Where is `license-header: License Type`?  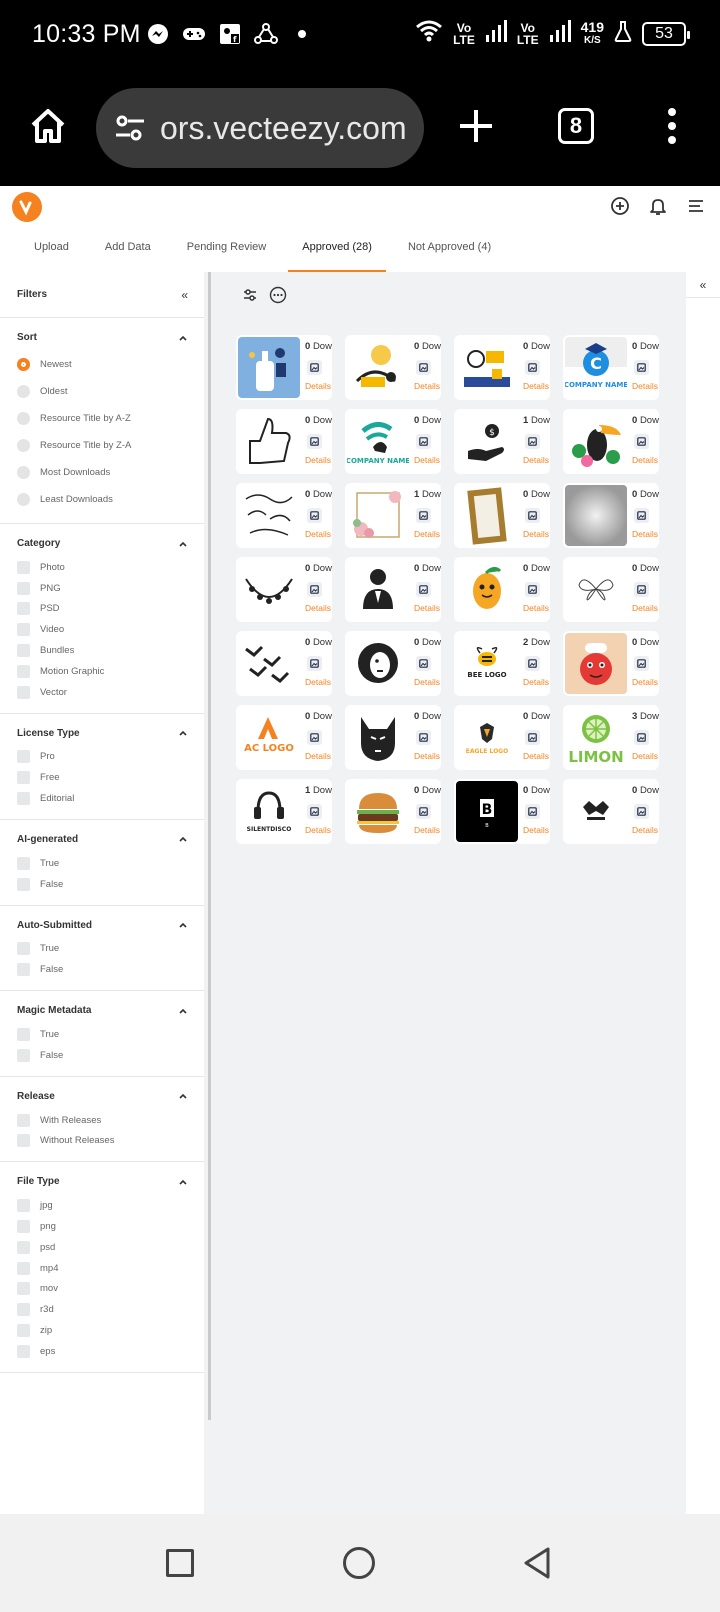
license-header: License Type is located at coordinates (102, 734).